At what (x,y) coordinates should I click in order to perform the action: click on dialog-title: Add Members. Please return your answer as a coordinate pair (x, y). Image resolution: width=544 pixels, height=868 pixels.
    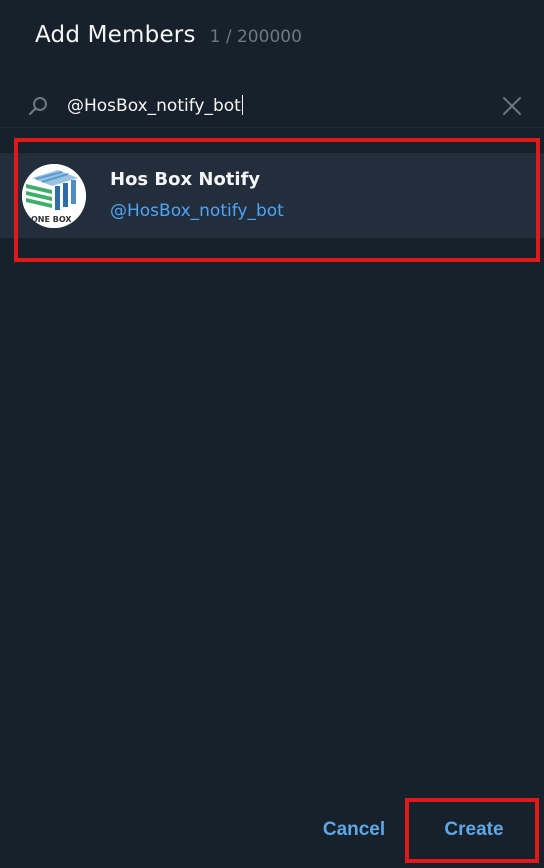
    Looking at the image, I should click on (115, 35).